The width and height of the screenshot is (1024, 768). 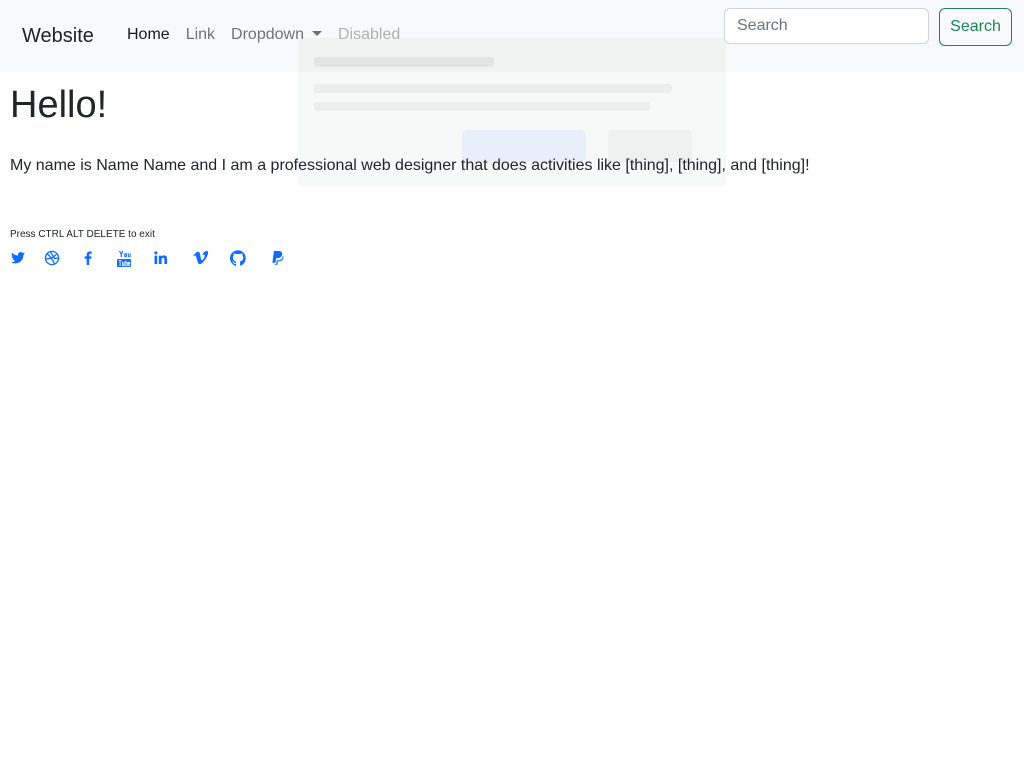 What do you see at coordinates (267, 34) in the screenshot?
I see `nav-dropdown-label: Dropdown` at bounding box center [267, 34].